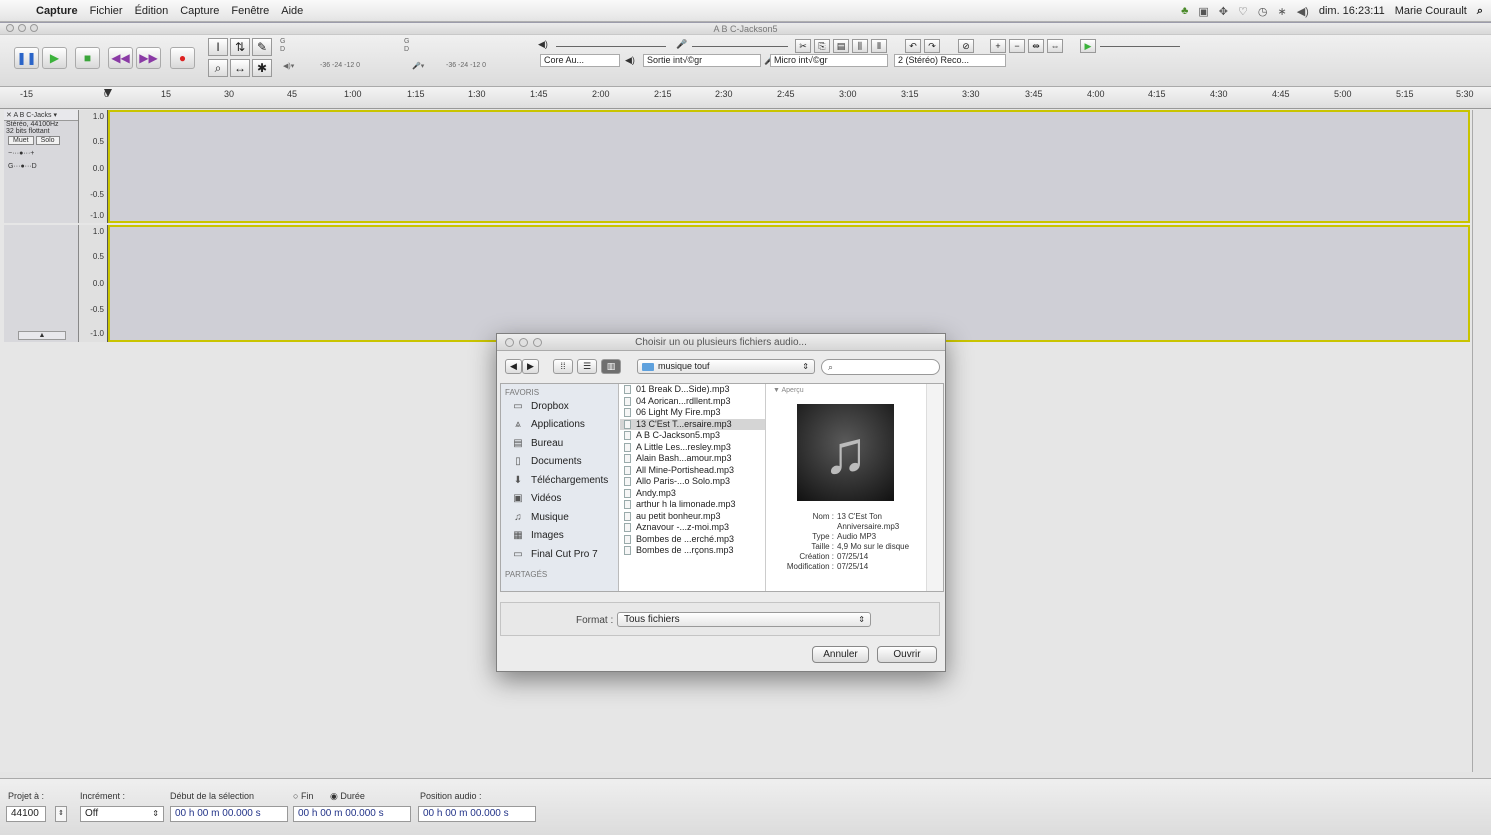 This screenshot has height=835, width=1491. What do you see at coordinates (803, 46) in the screenshot?
I see `cut-icon: ✂` at bounding box center [803, 46].